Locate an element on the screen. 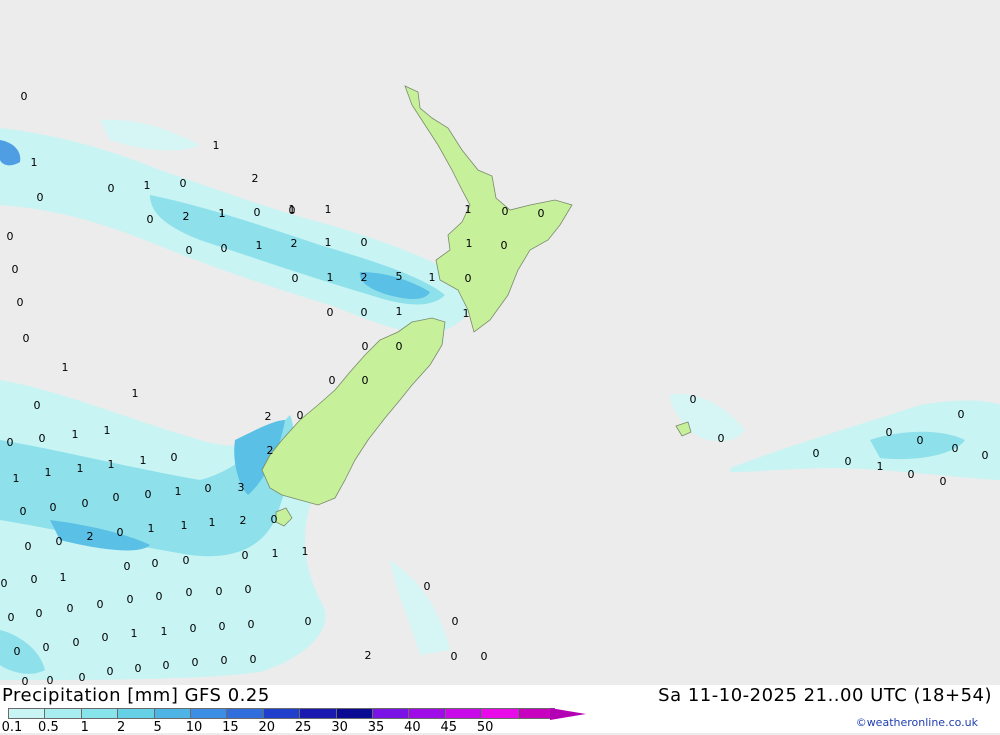  precip-value-label: 3 is located at coordinates (241, 487).